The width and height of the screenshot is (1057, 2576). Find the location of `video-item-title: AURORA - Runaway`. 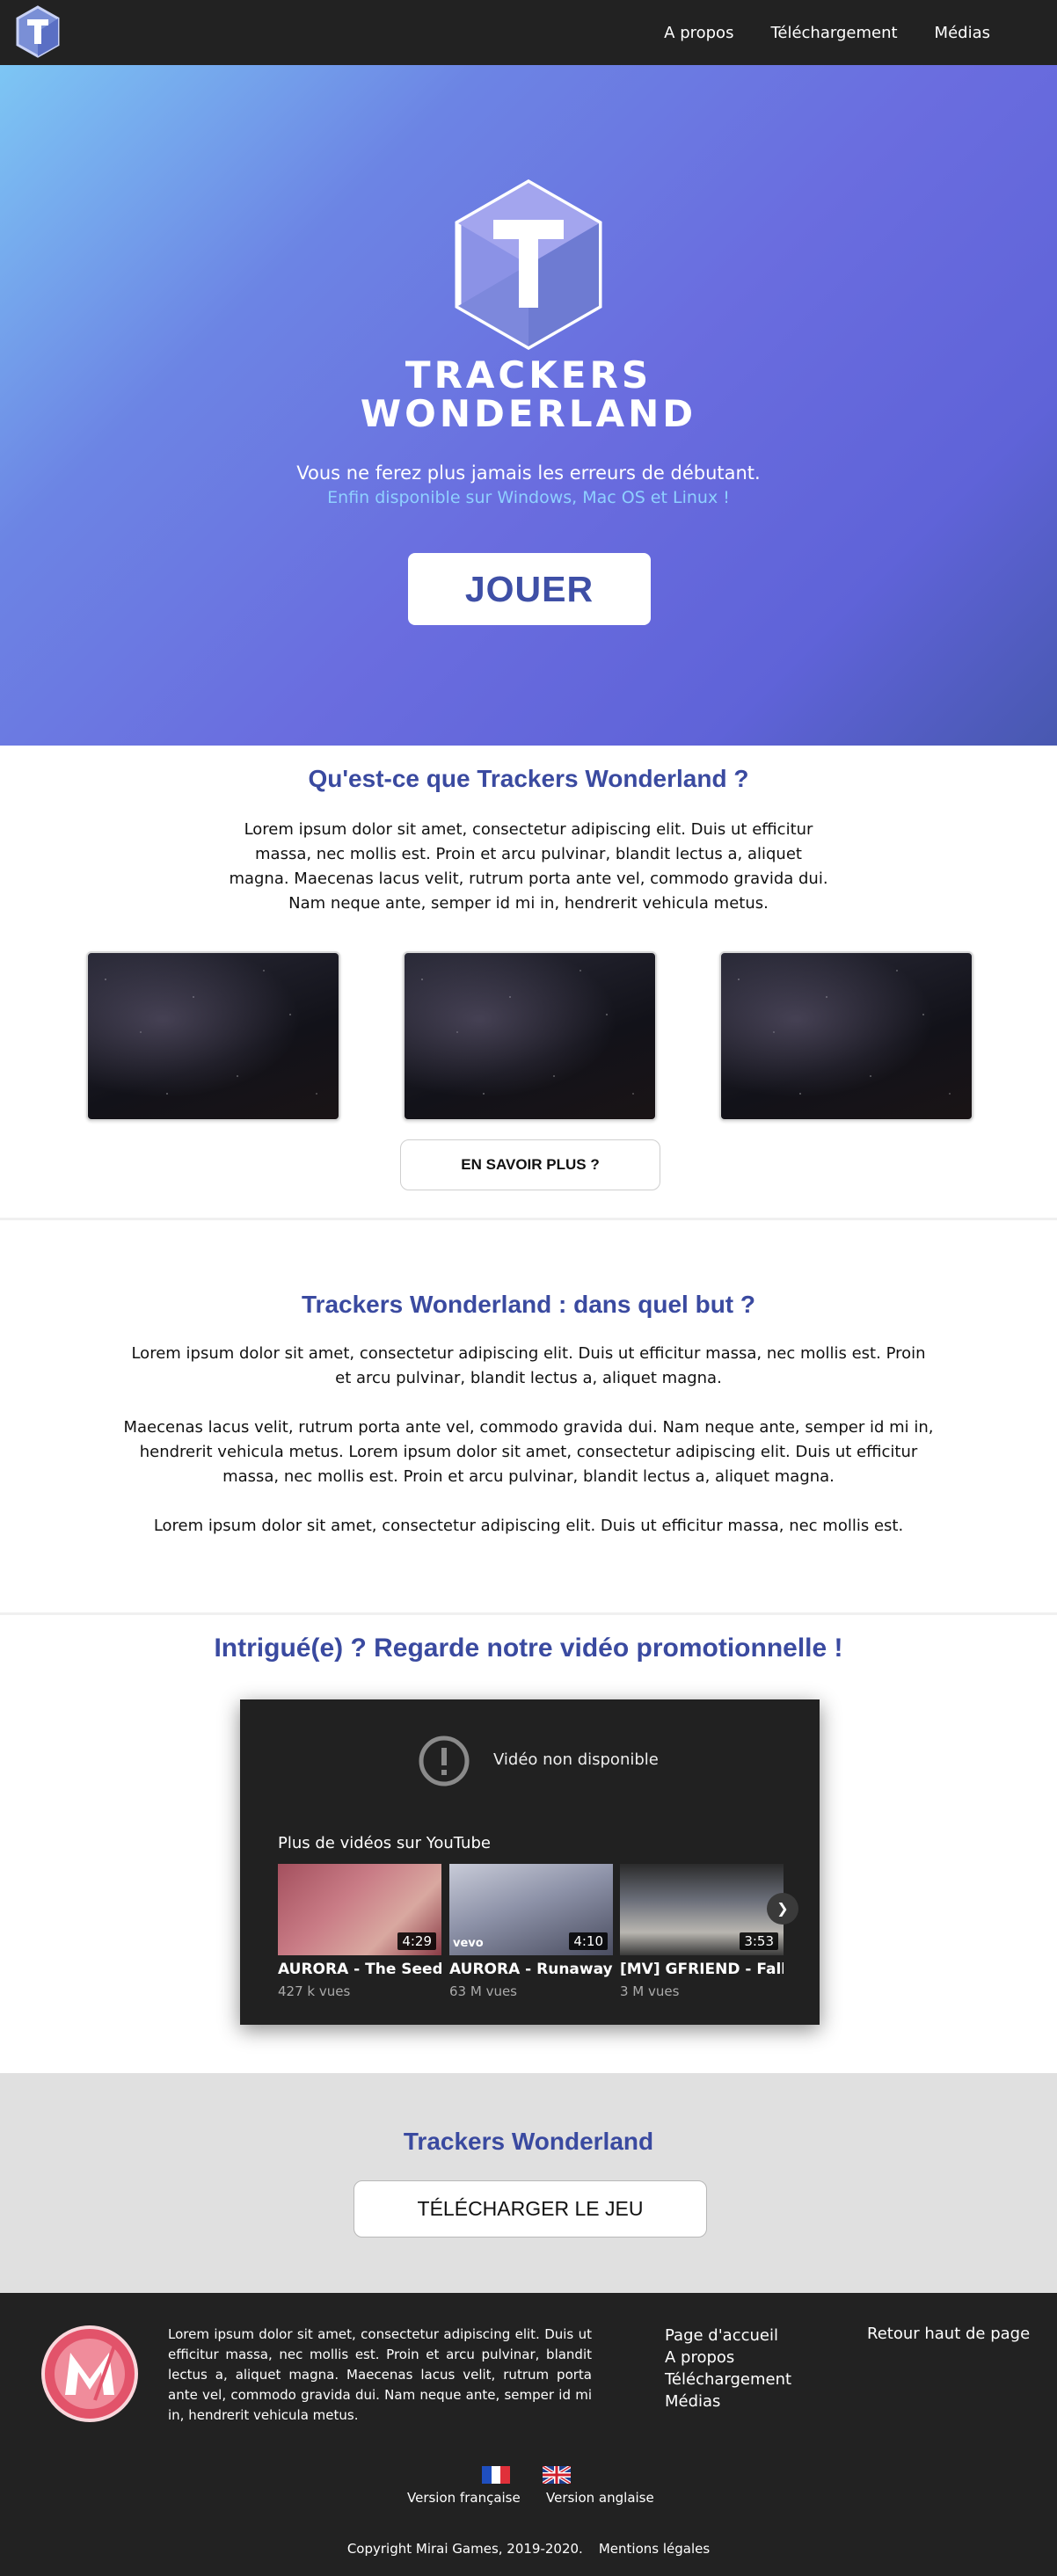

video-item-title: AURORA - Runaway is located at coordinates (531, 1969).